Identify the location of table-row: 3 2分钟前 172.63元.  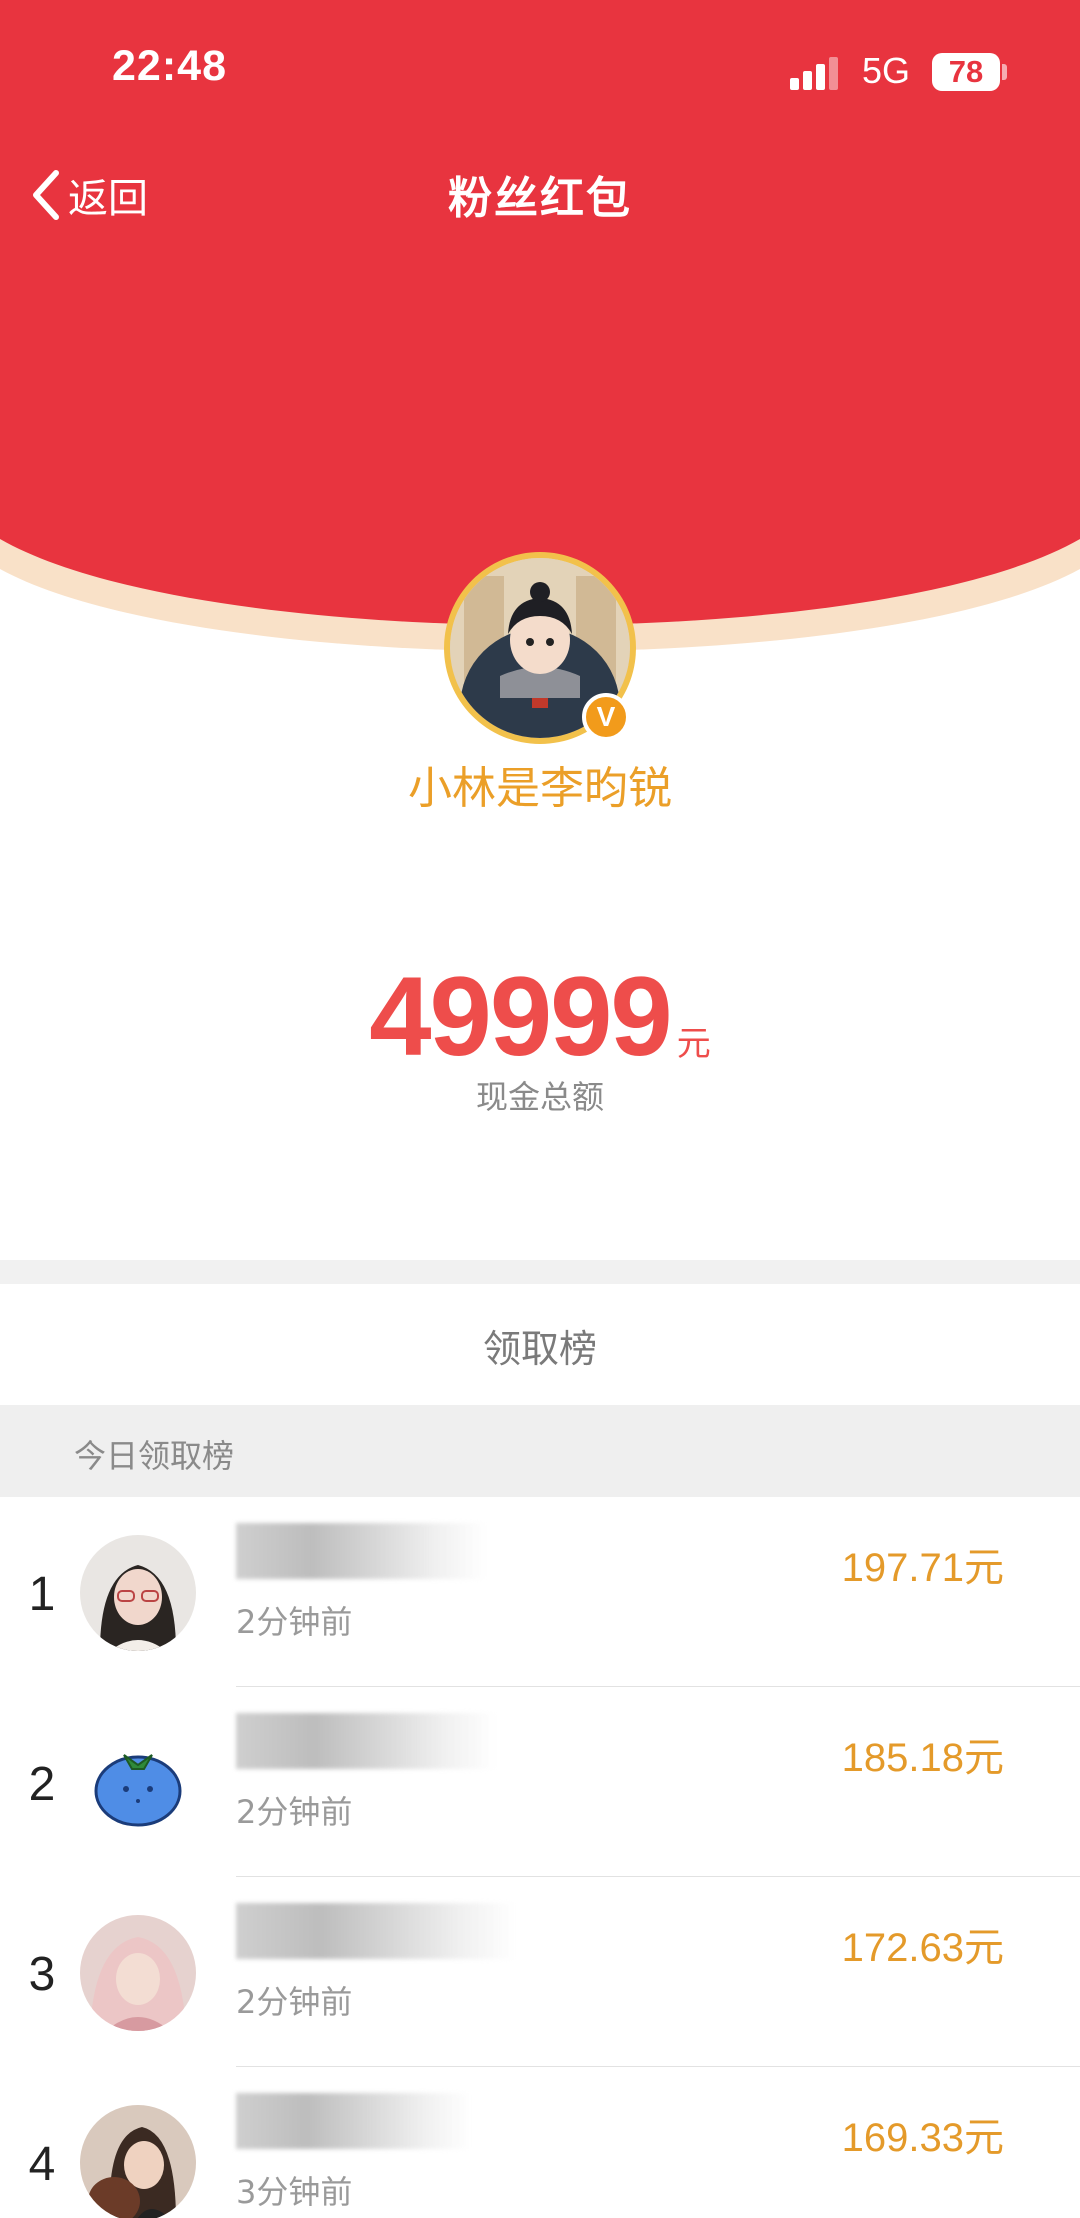
(540, 1972).